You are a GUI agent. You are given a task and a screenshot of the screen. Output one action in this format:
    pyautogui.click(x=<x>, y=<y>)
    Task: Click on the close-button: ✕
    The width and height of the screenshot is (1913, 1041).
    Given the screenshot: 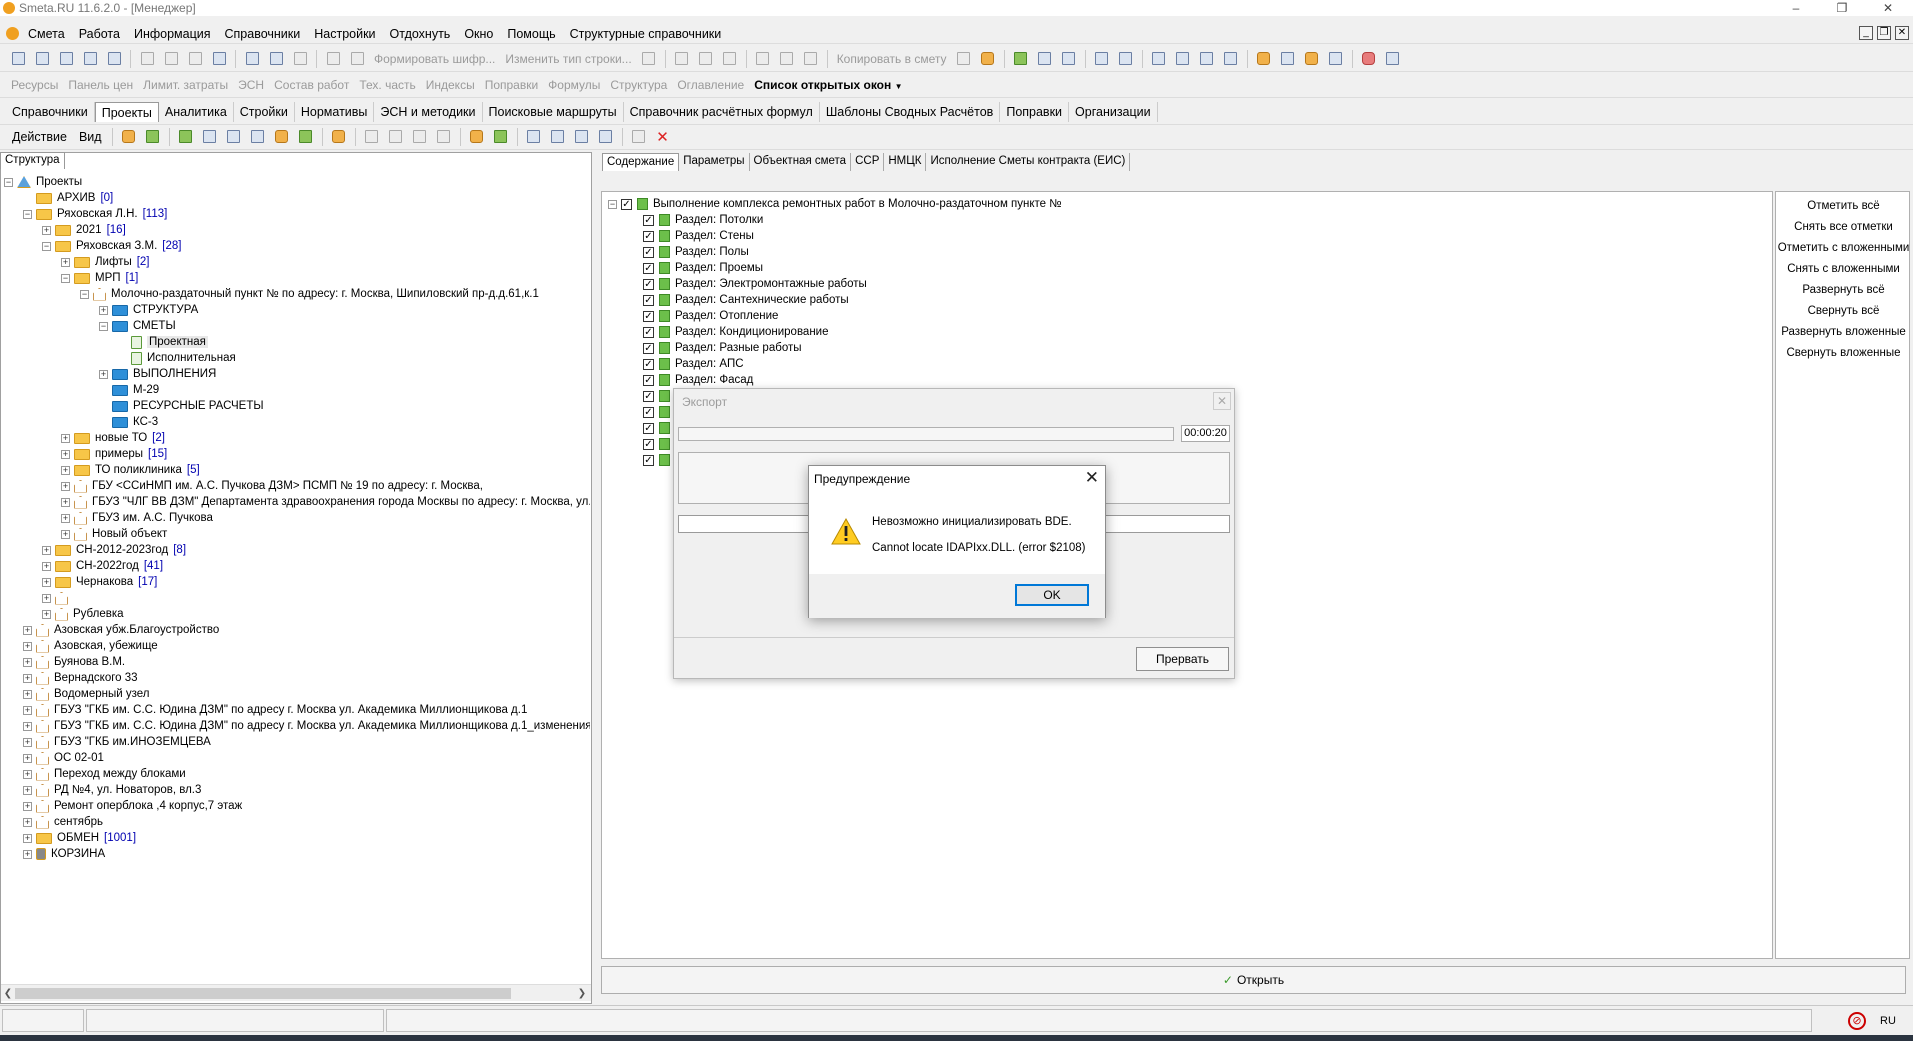 What is the action you would take?
    pyautogui.click(x=1888, y=8)
    